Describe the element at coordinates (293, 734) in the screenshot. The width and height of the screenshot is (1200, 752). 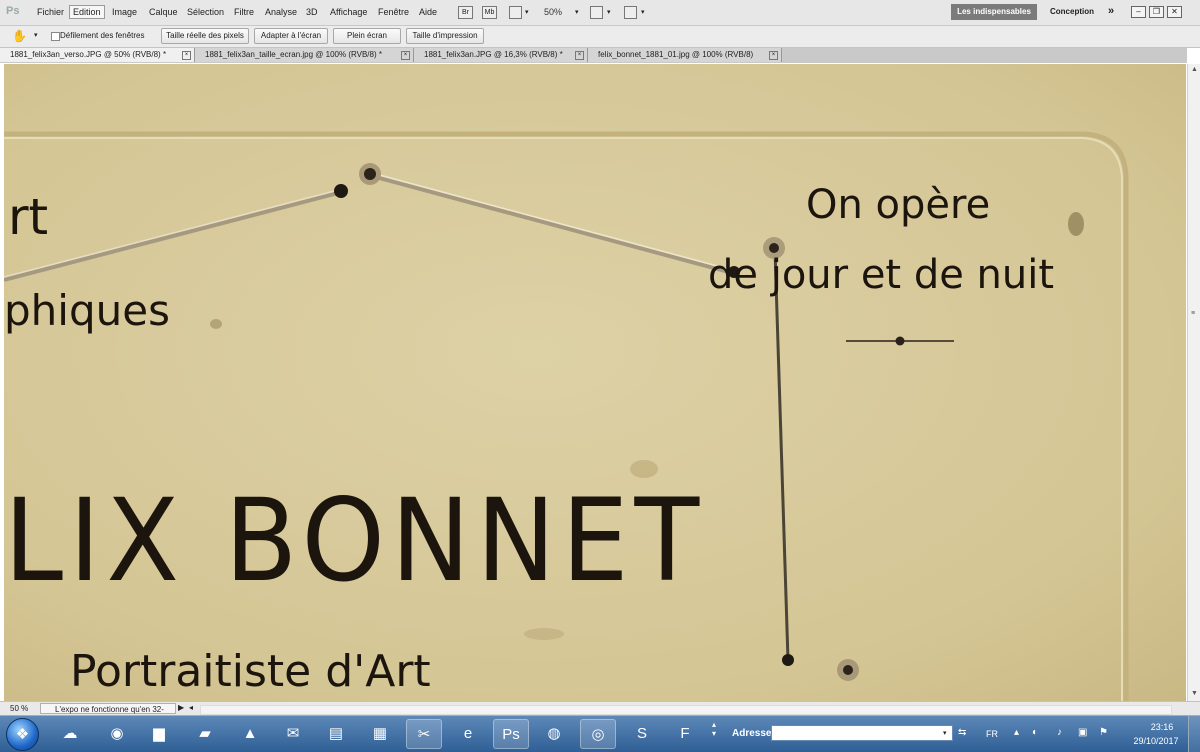
I see `thunderbird-icon: ✉` at that location.